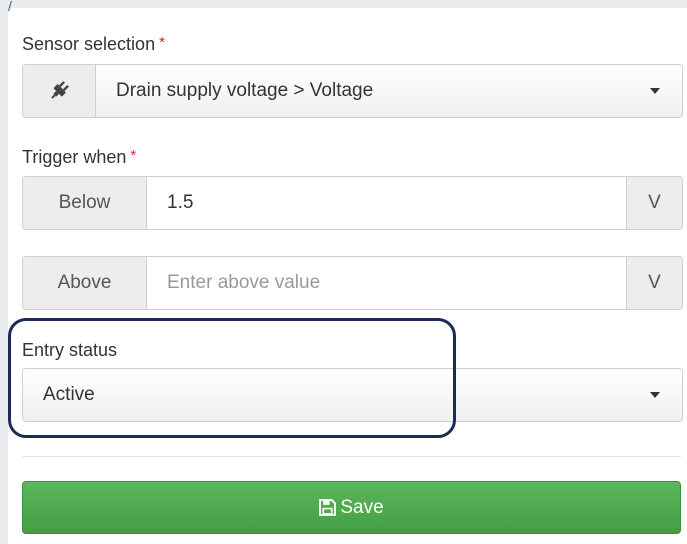 This screenshot has width=687, height=544. What do you see at coordinates (4, 272) in the screenshot?
I see `left-strip` at bounding box center [4, 272].